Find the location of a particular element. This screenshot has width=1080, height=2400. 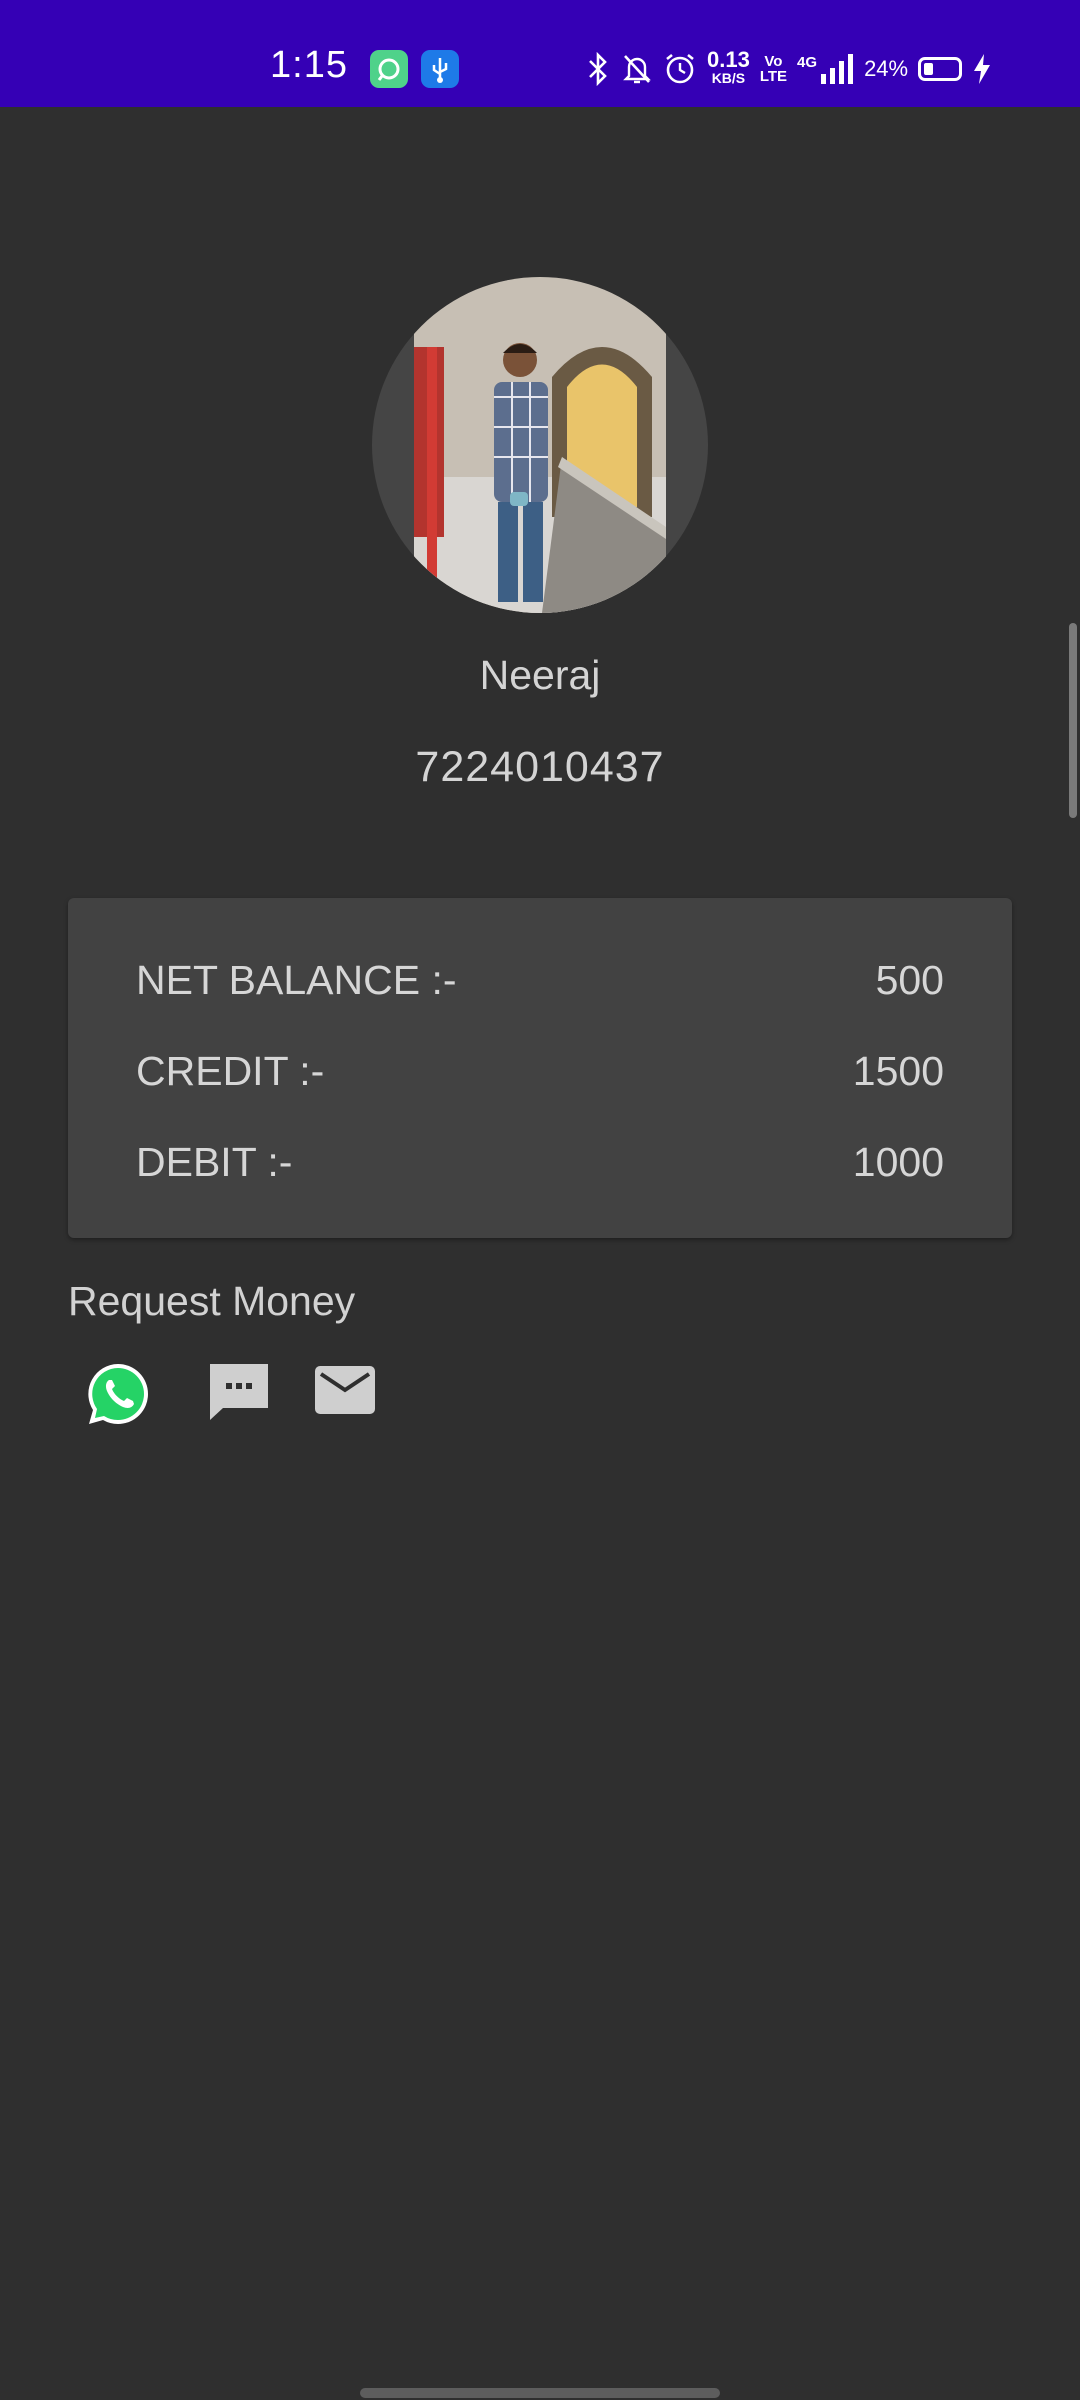

app-notification-icon is located at coordinates (389, 69).